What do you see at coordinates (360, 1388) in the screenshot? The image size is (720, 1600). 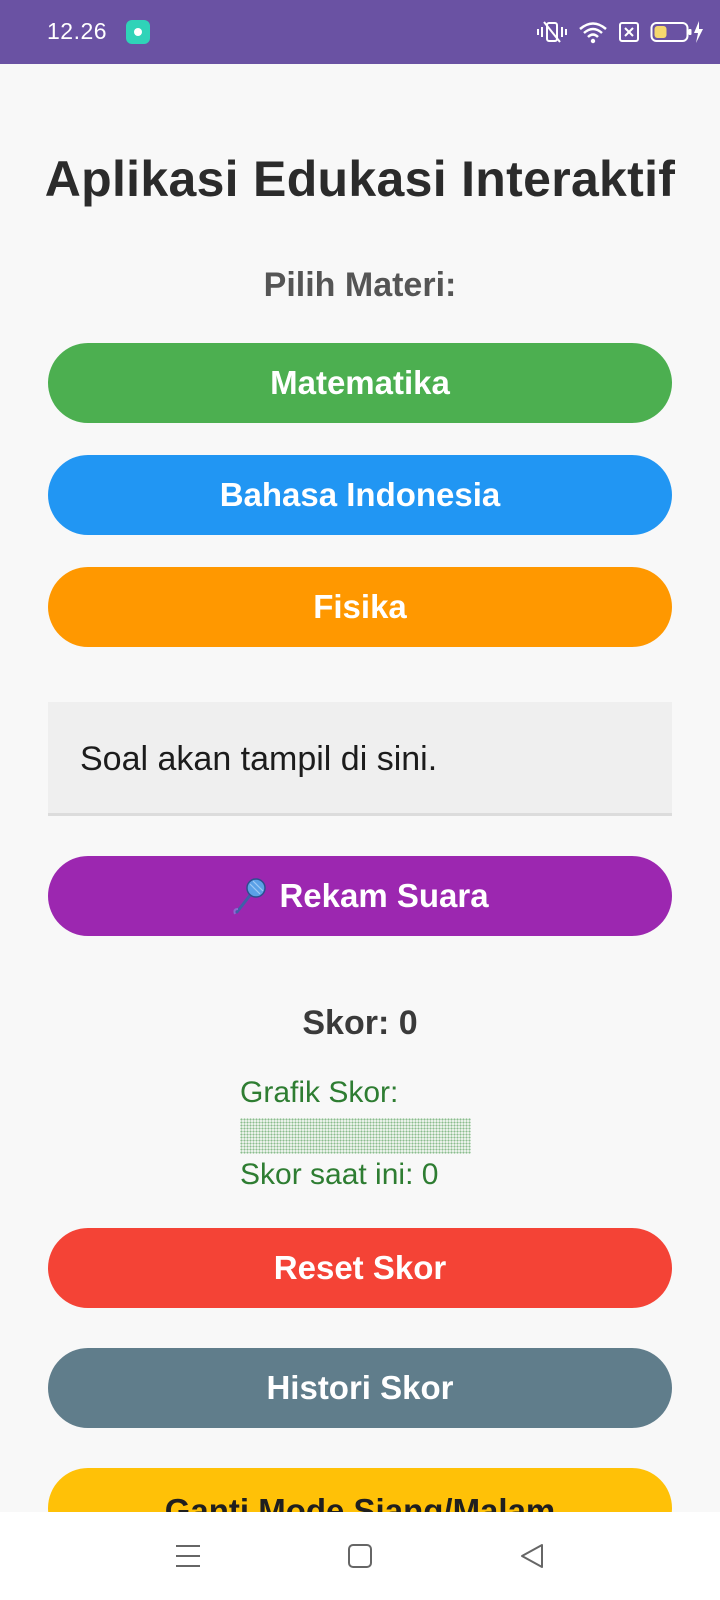 I see `score-history-button: Histori Skor` at bounding box center [360, 1388].